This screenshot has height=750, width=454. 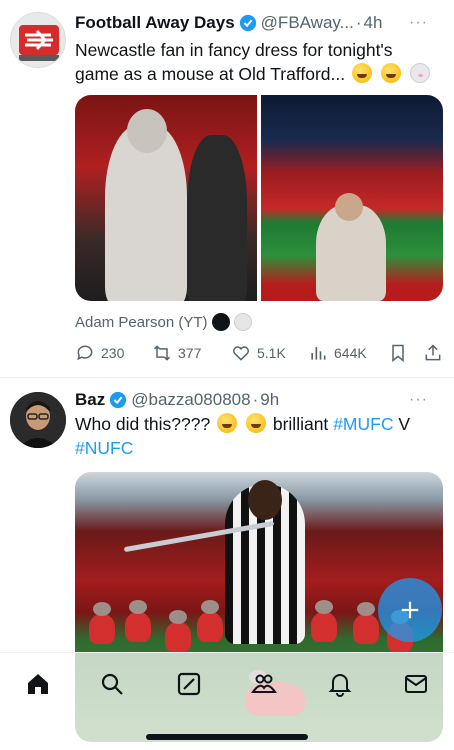 I want to click on repost-count: 377, so click(x=190, y=353).